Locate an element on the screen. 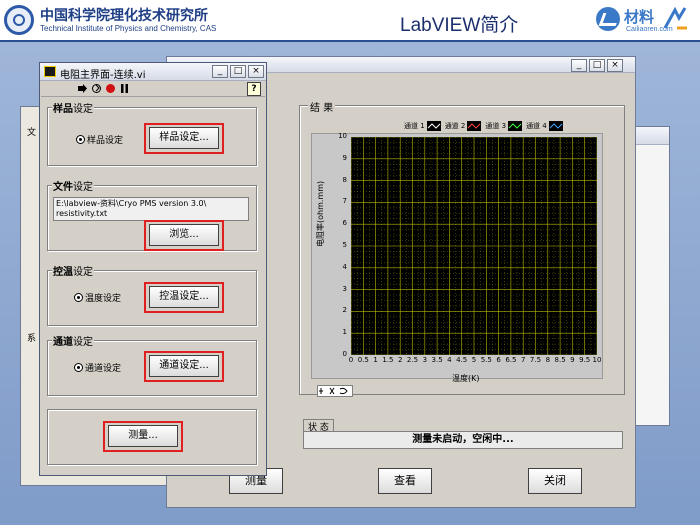 This screenshot has width=700, height=525. y-tick-label: 1 is located at coordinates (344, 332).